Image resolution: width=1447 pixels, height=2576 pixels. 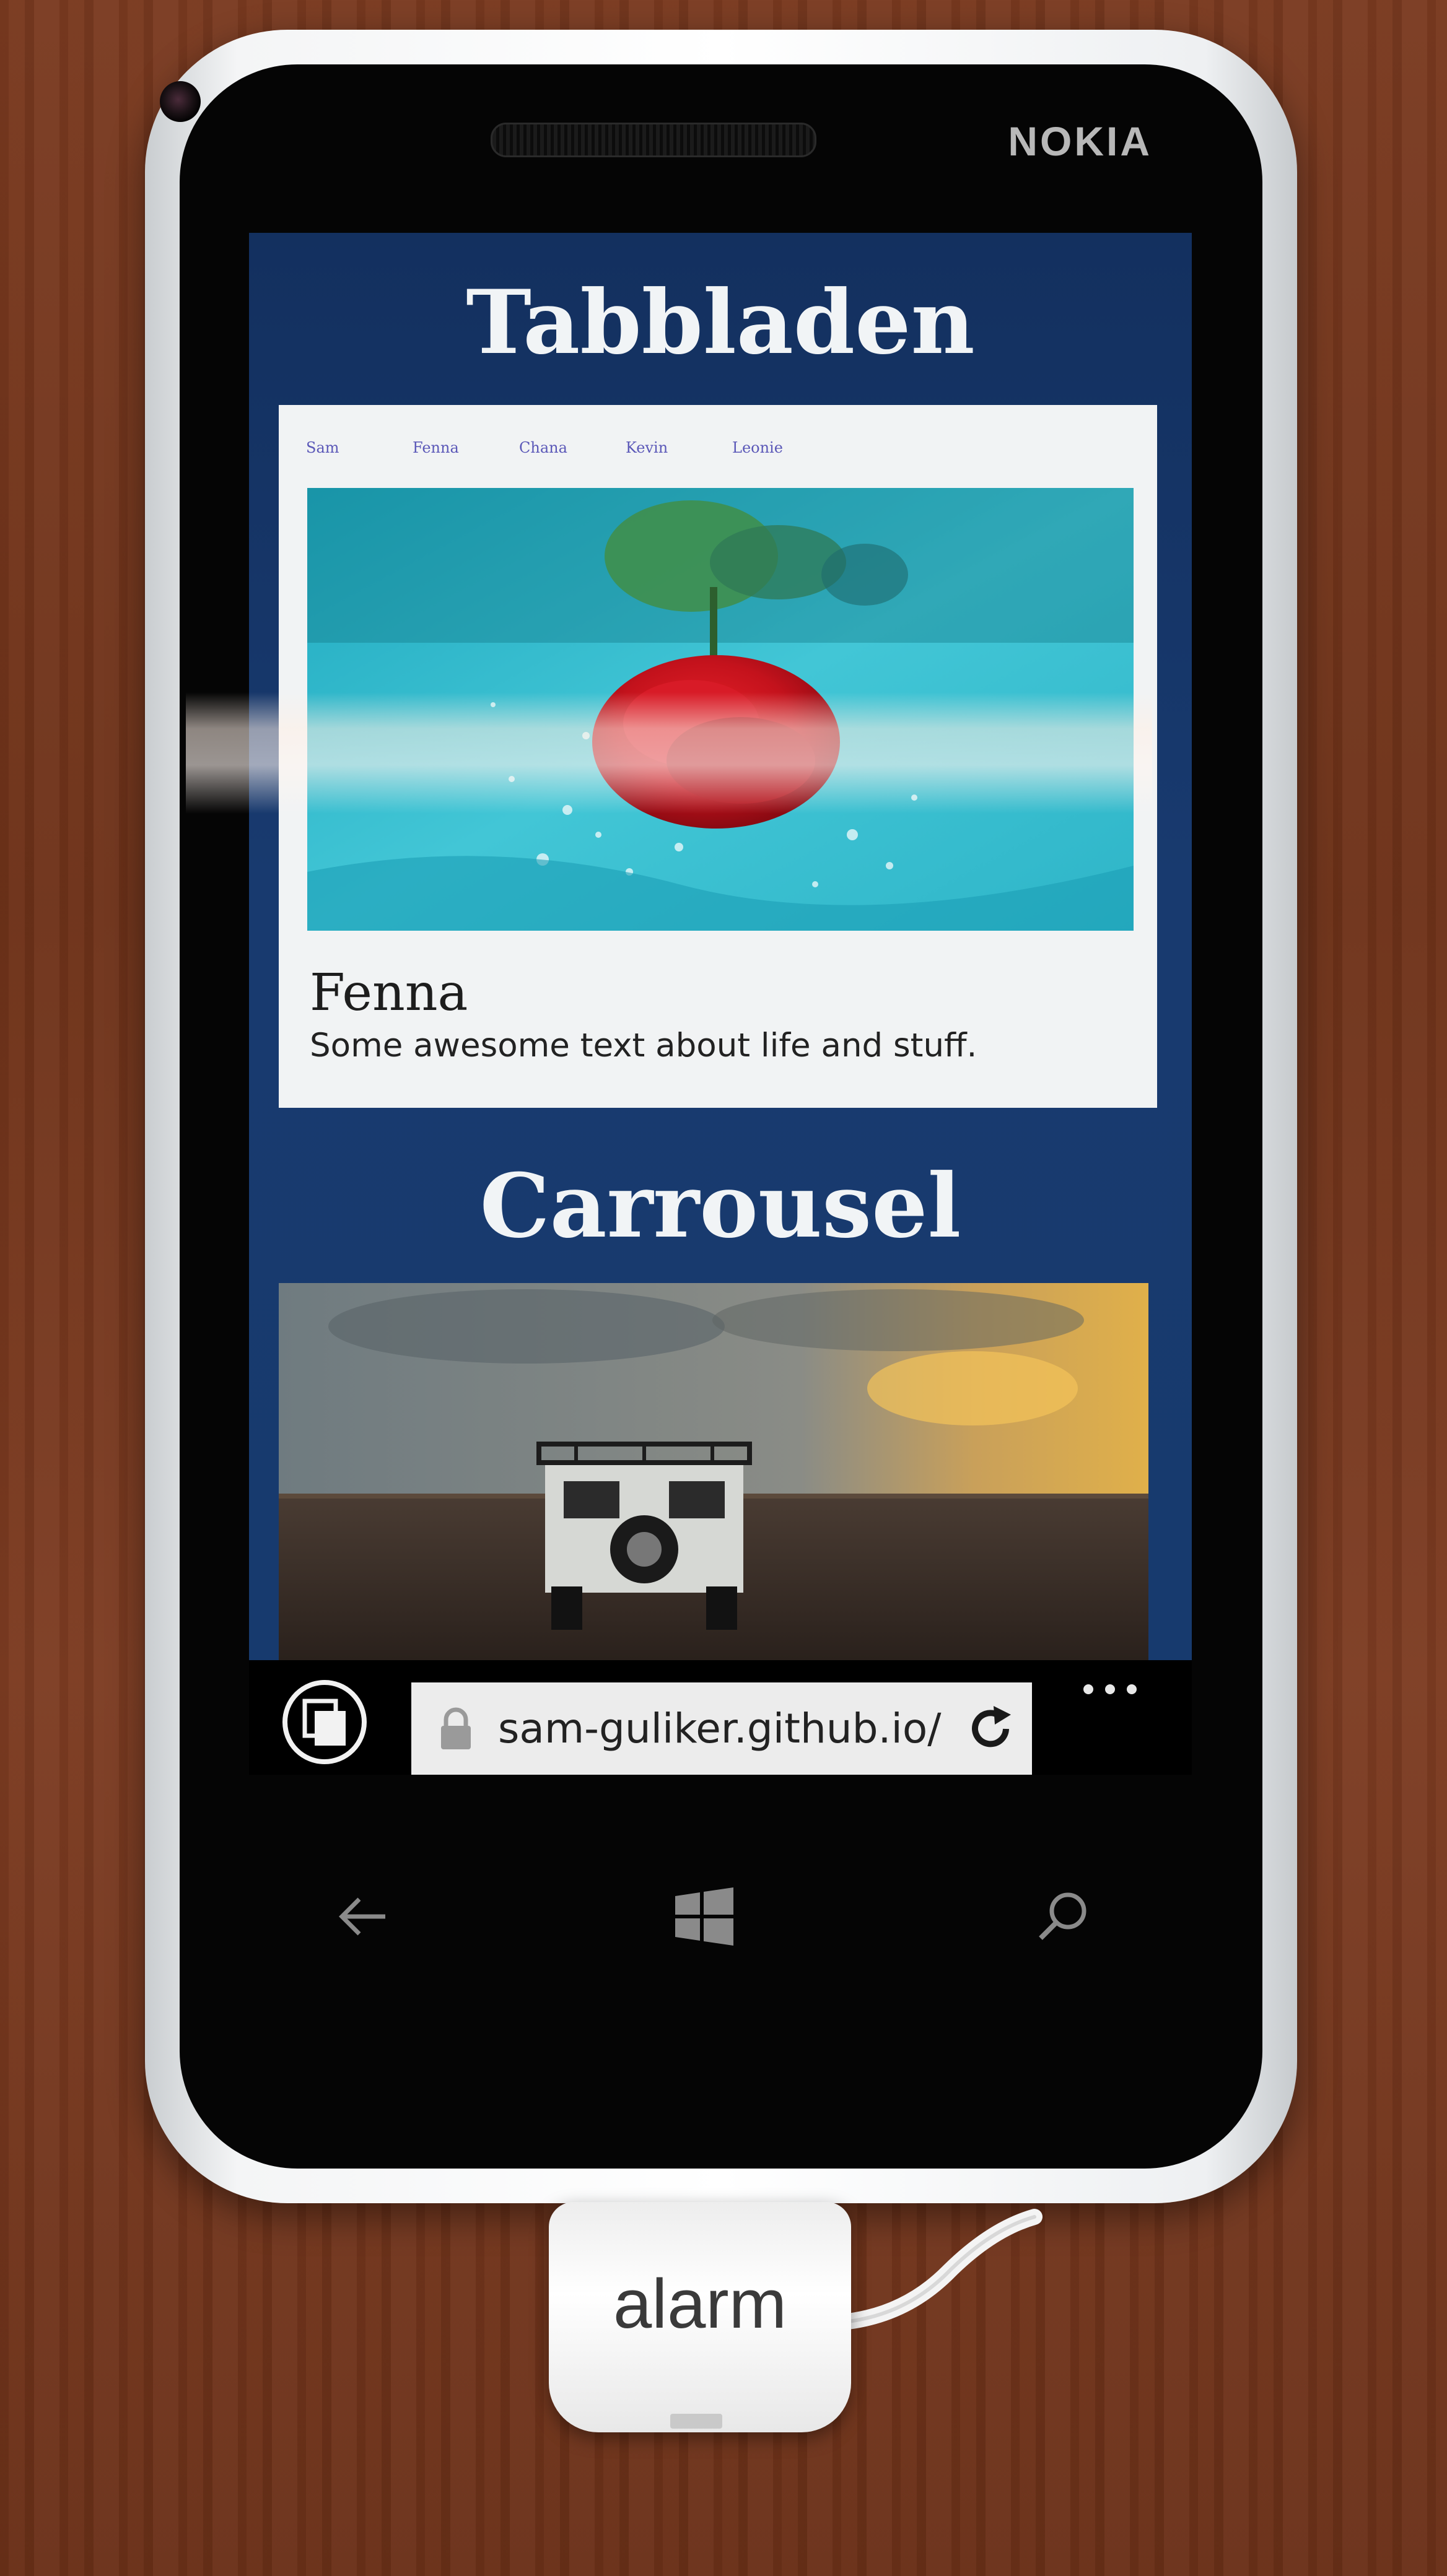 I want to click on person-description: Some awesome text about life and stuff., so click(x=644, y=1045).